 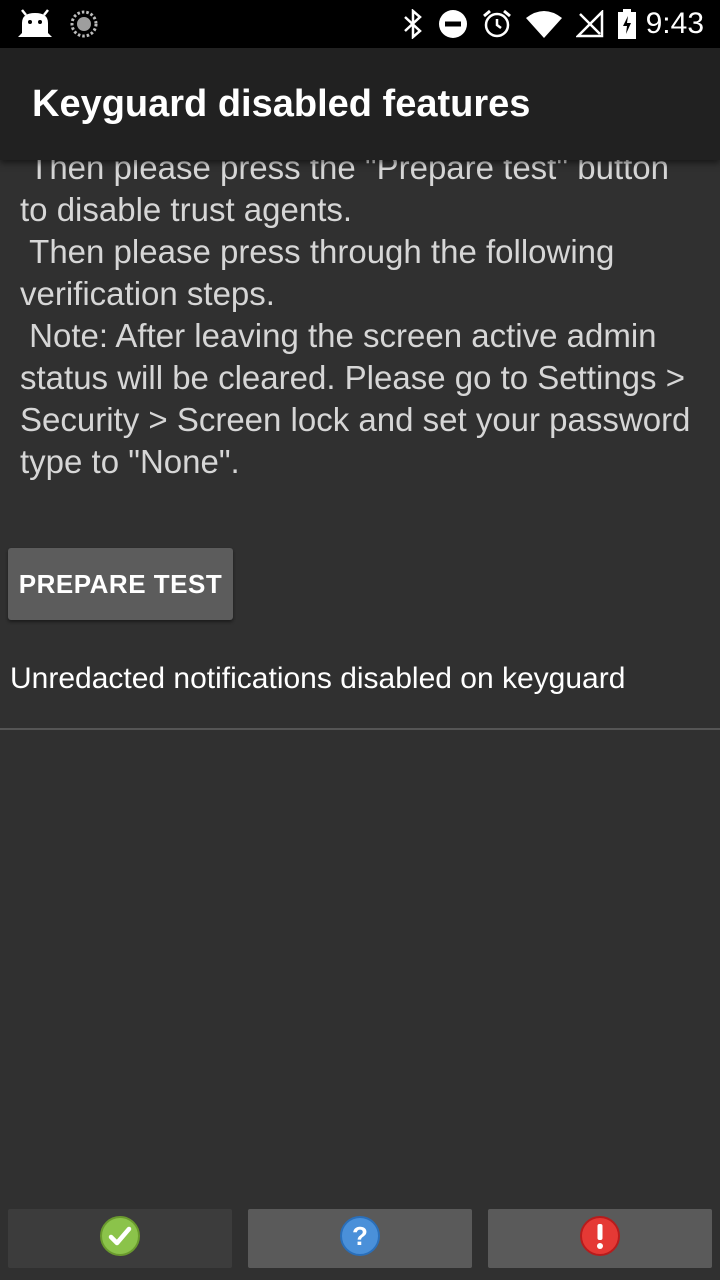 What do you see at coordinates (589, 24) in the screenshot?
I see `no-signal-icon` at bounding box center [589, 24].